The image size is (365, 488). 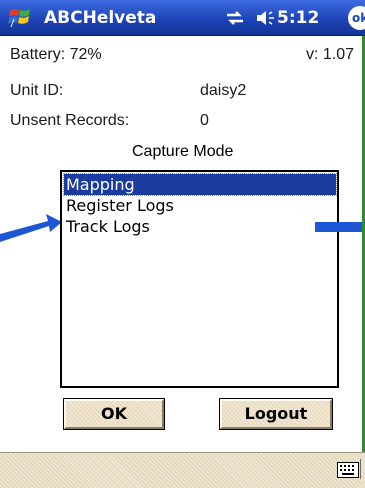 I want to click on version-label: v: 1.07, so click(x=330, y=54).